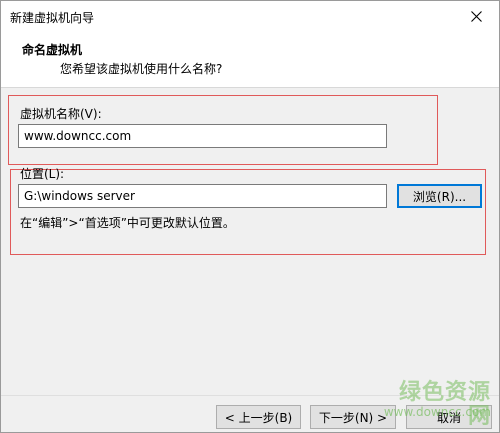  Describe the element at coordinates (141, 69) in the screenshot. I see `page-subtitle: 您希望该虚拟机使用什么名称?` at that location.